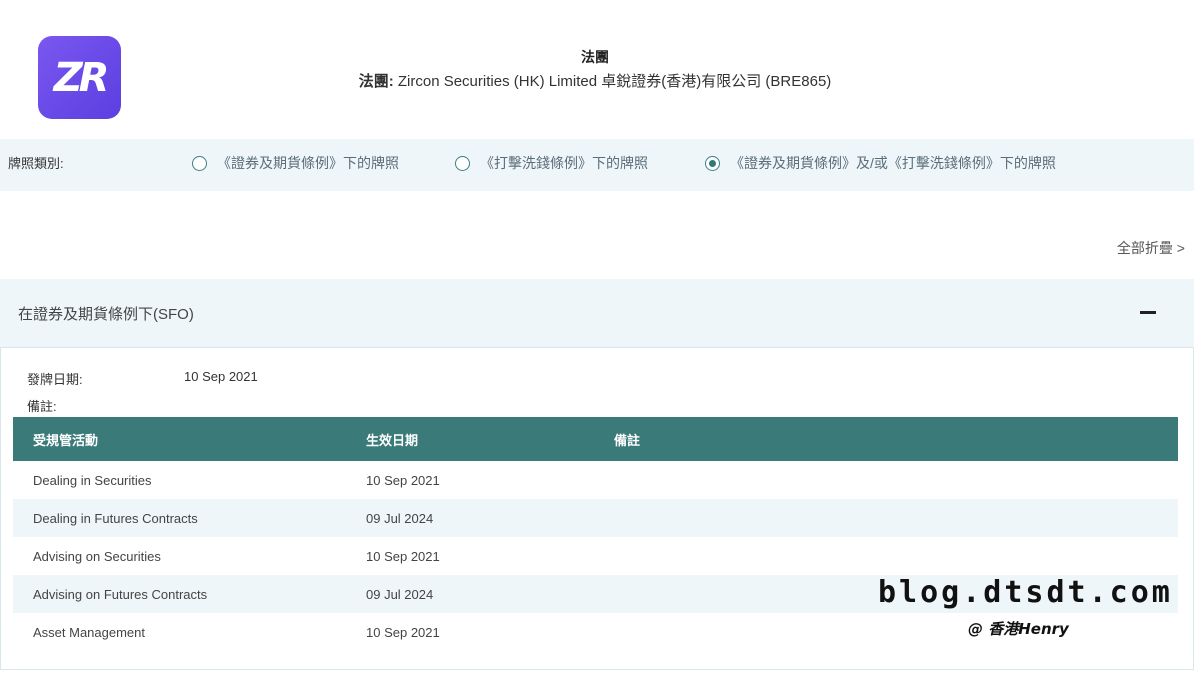 The width and height of the screenshot is (1200, 675). What do you see at coordinates (1151, 248) in the screenshot?
I see `collapse-all-link: 全部折疊 >` at bounding box center [1151, 248].